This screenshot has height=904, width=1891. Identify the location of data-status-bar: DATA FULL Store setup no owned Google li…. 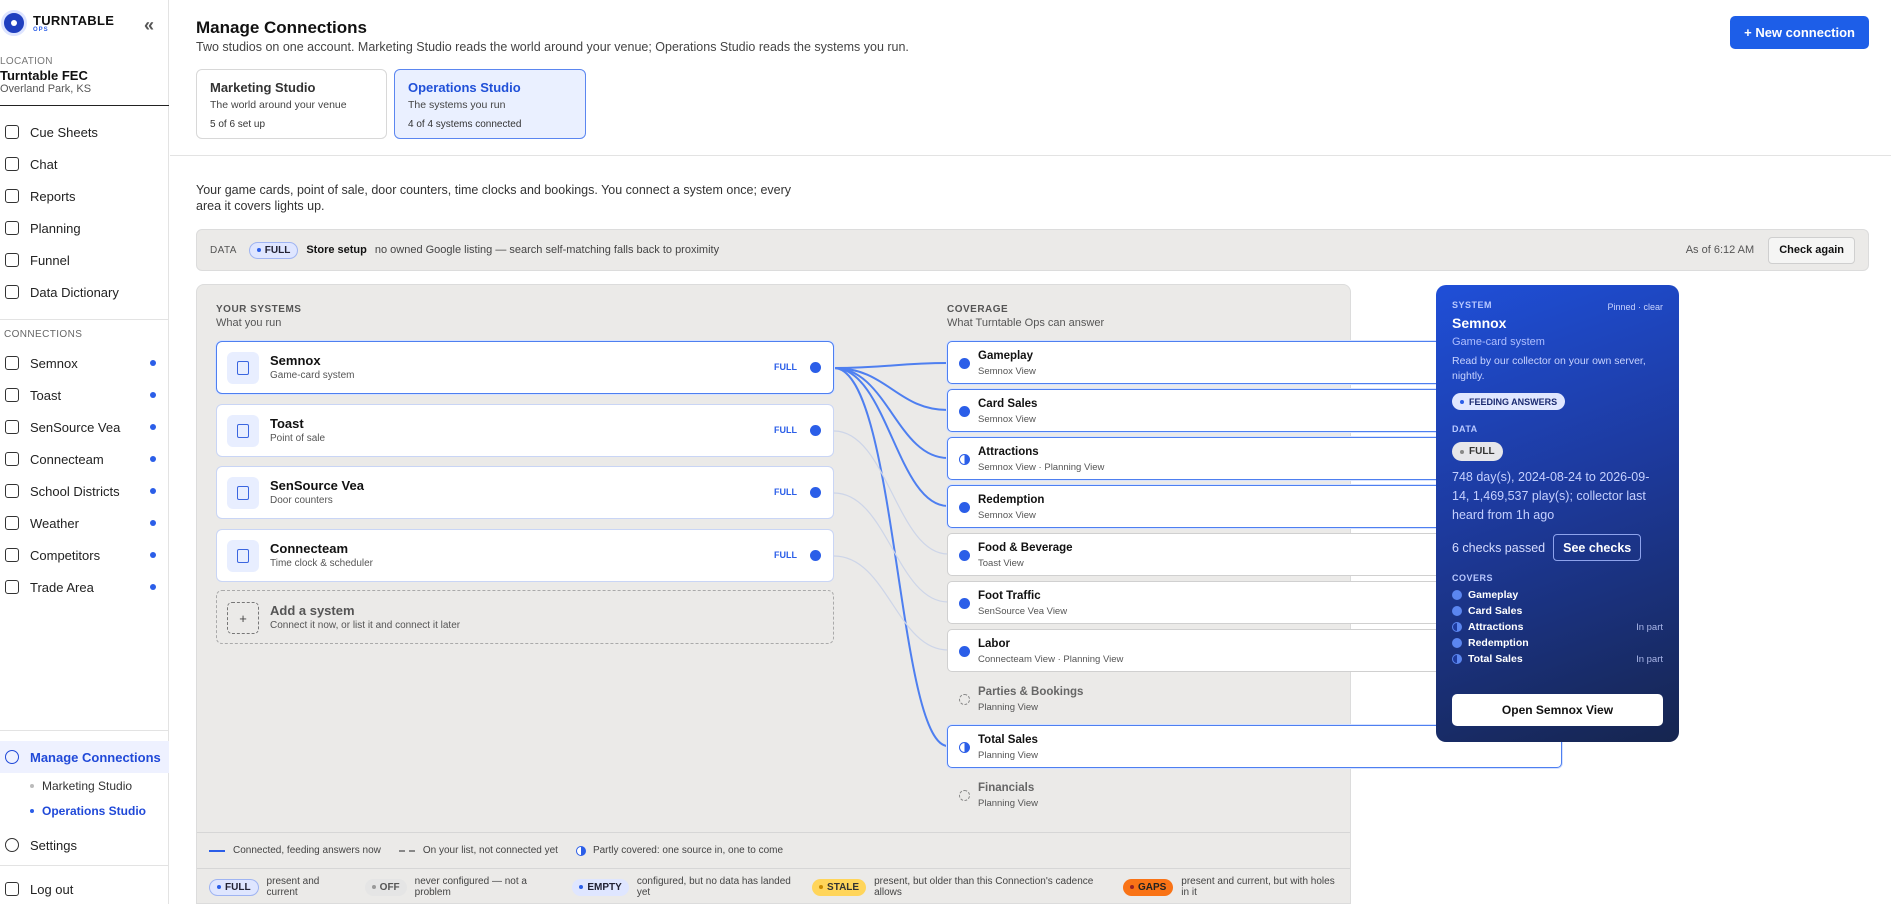
(1032, 250).